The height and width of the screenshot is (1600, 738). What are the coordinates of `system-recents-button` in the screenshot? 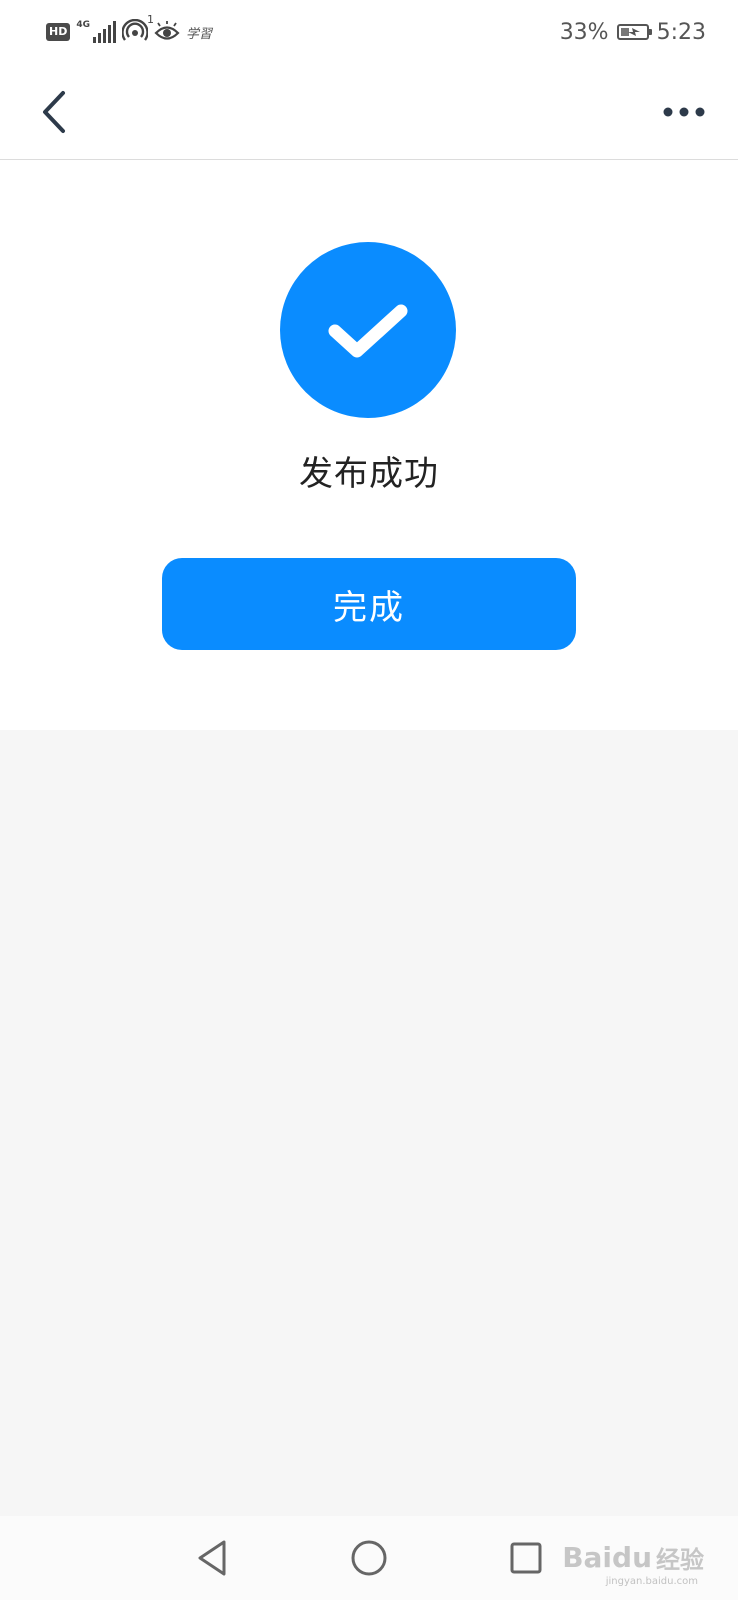 It's located at (526, 1558).